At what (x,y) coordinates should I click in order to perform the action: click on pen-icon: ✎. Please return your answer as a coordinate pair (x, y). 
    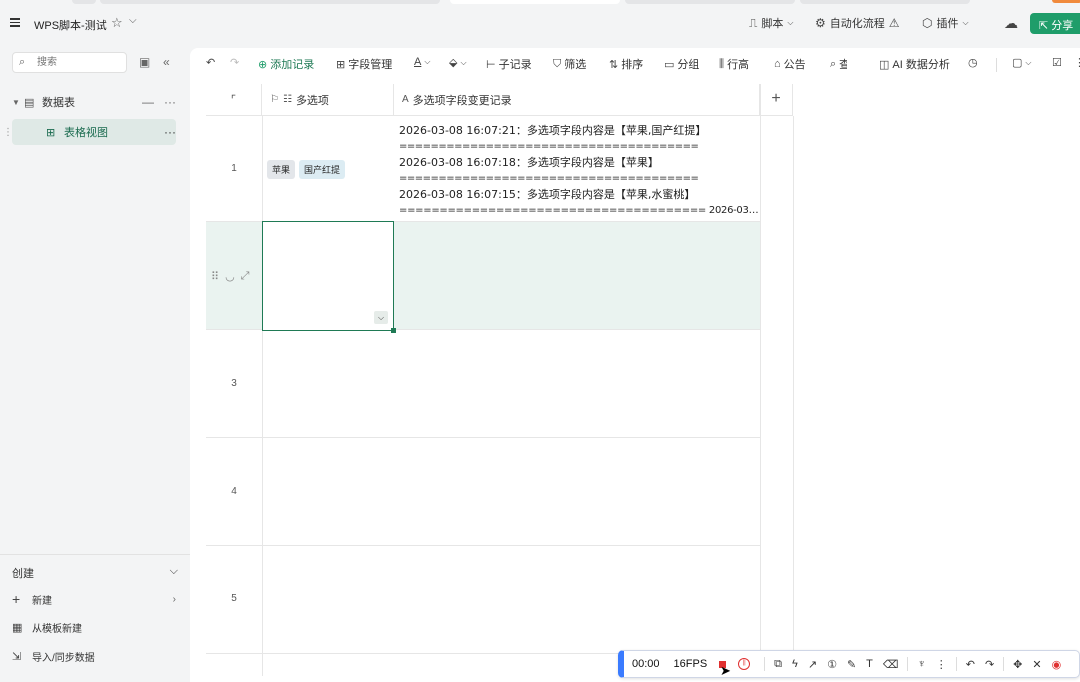
    Looking at the image, I should click on (851, 664).